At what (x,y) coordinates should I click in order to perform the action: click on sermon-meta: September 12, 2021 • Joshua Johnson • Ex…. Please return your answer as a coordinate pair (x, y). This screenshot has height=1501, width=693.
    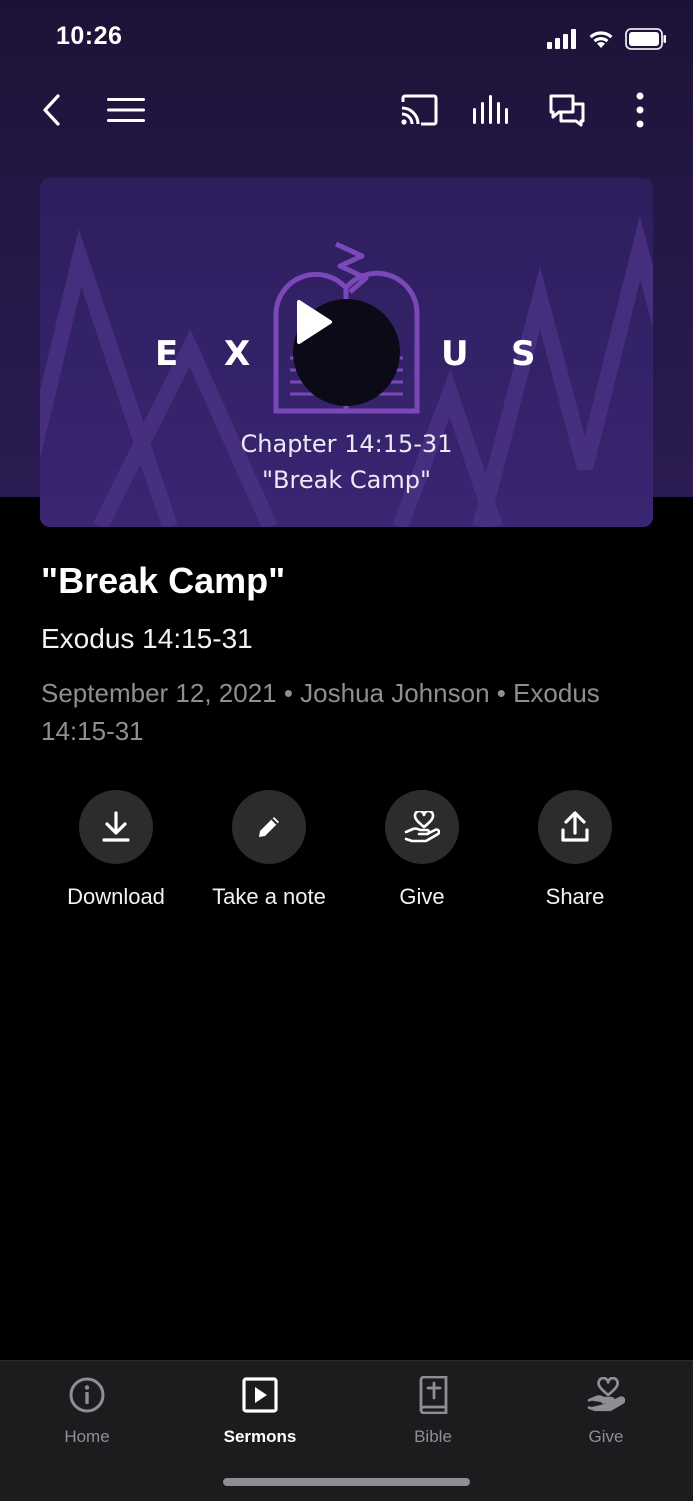
    Looking at the image, I should click on (320, 712).